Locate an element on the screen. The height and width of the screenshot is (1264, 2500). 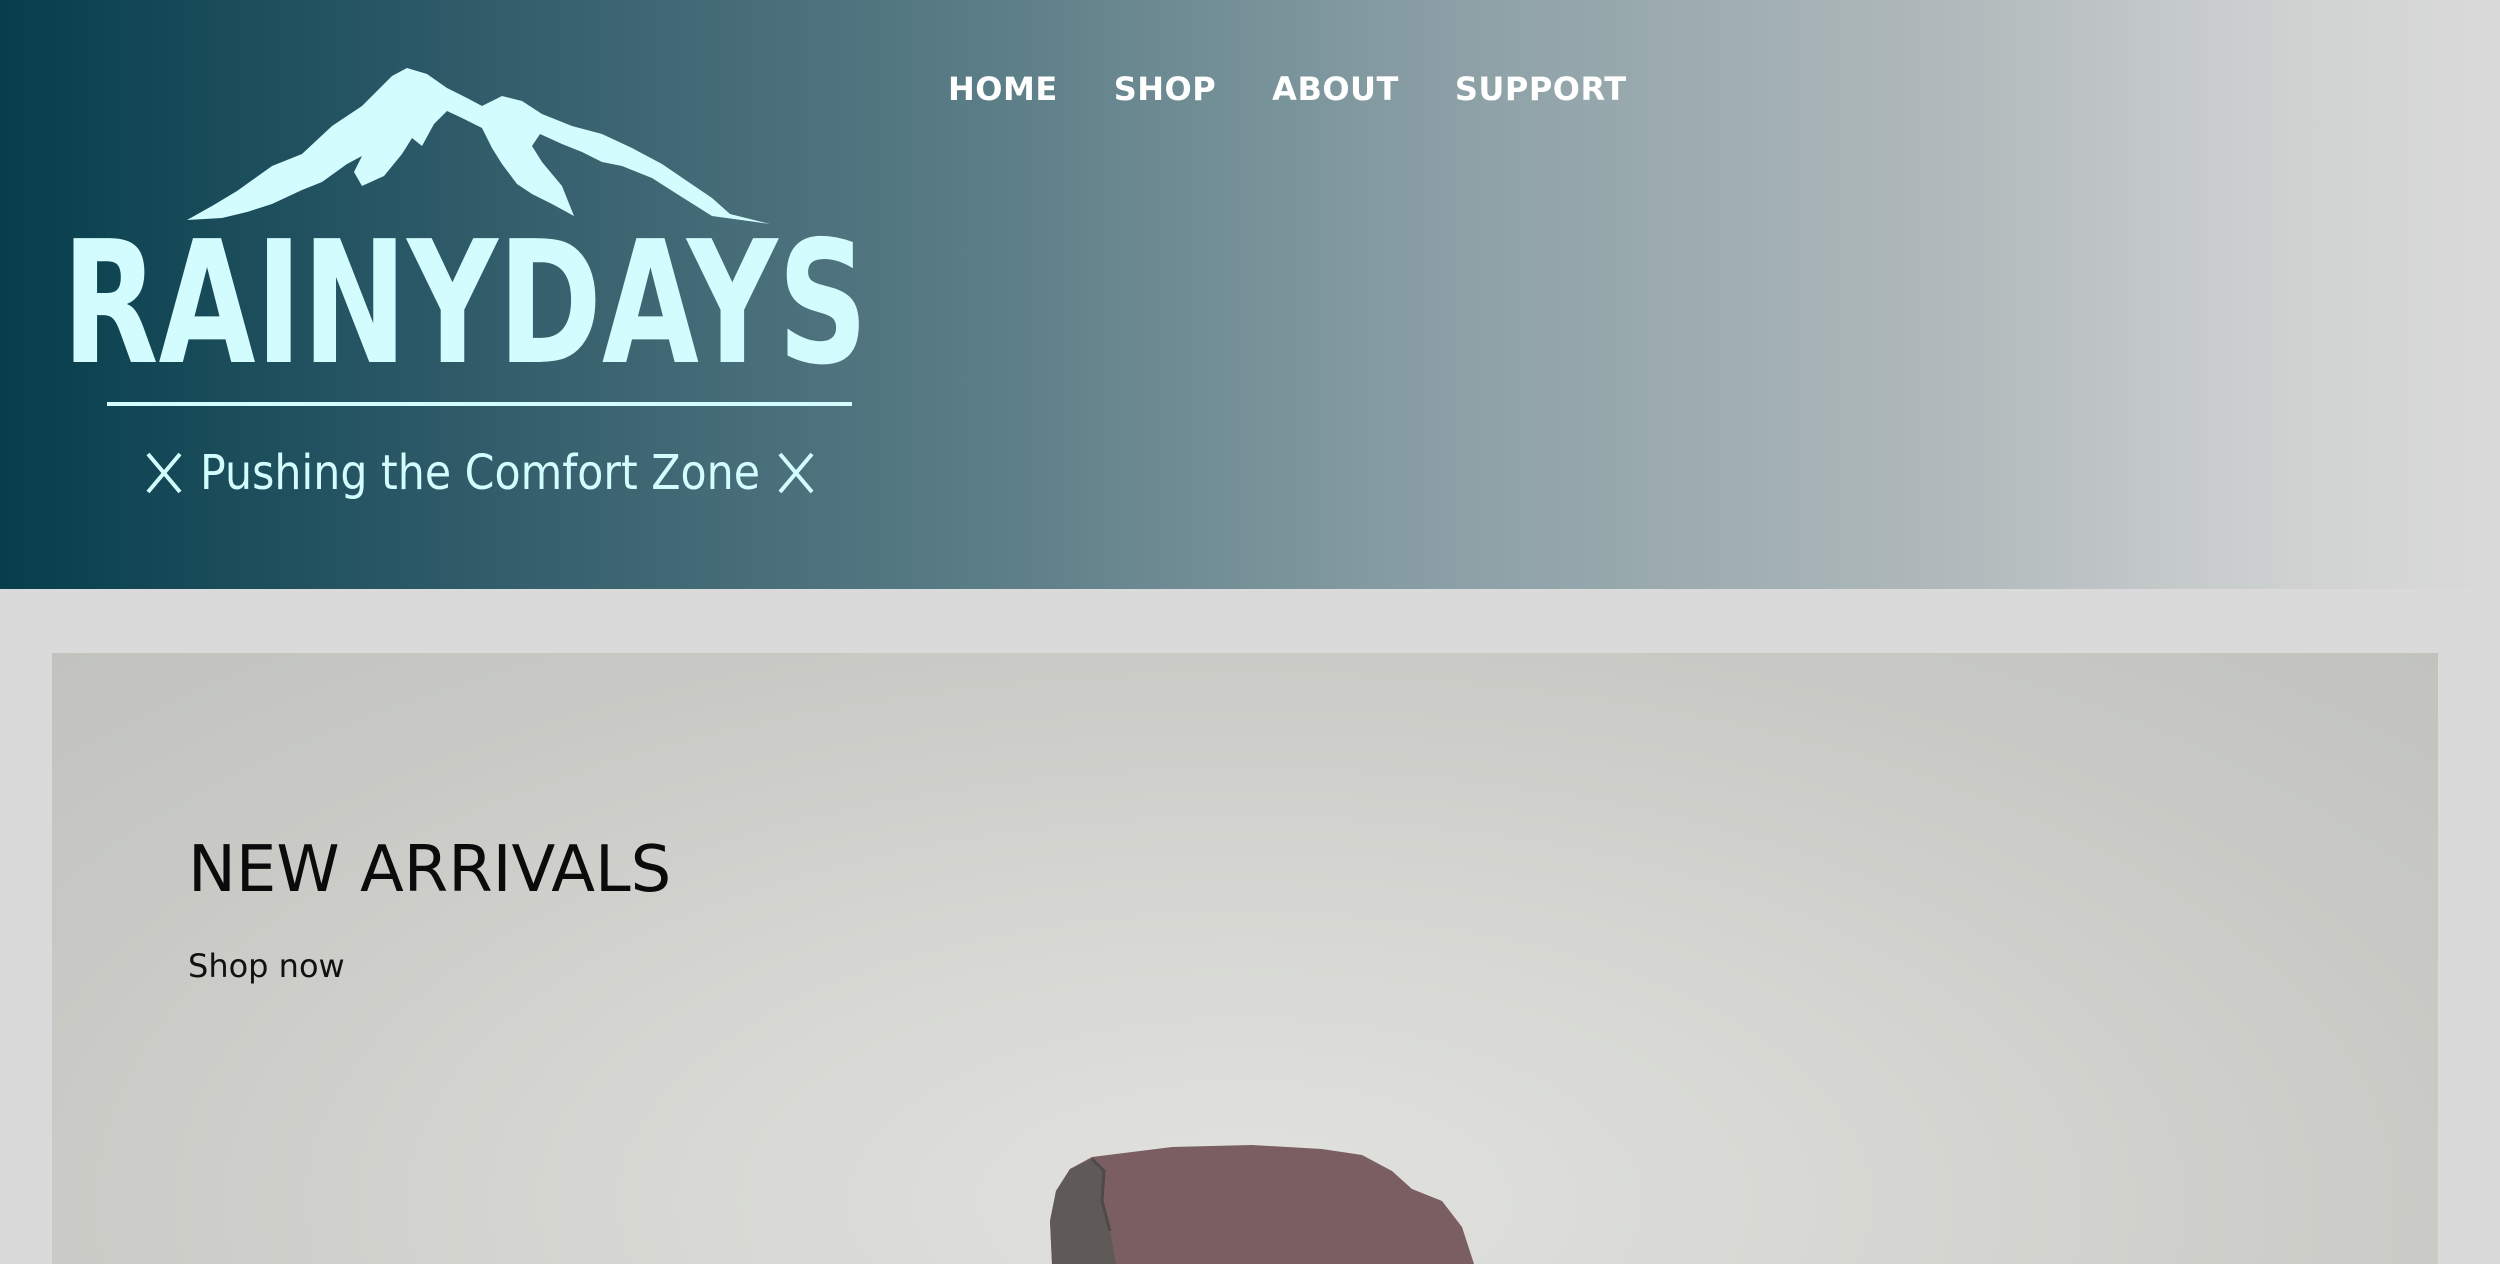
nav-shop: SHOP is located at coordinates (1165, 89).